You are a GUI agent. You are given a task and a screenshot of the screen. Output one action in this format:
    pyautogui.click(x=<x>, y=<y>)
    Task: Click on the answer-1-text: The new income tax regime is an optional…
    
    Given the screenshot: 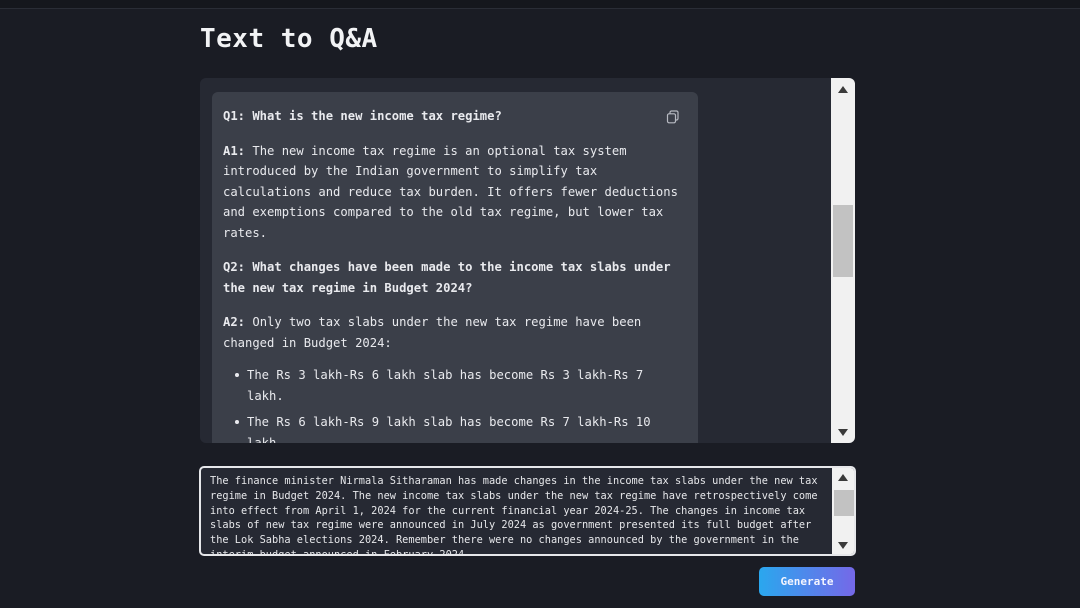 What is the action you would take?
    pyautogui.click(x=450, y=191)
    